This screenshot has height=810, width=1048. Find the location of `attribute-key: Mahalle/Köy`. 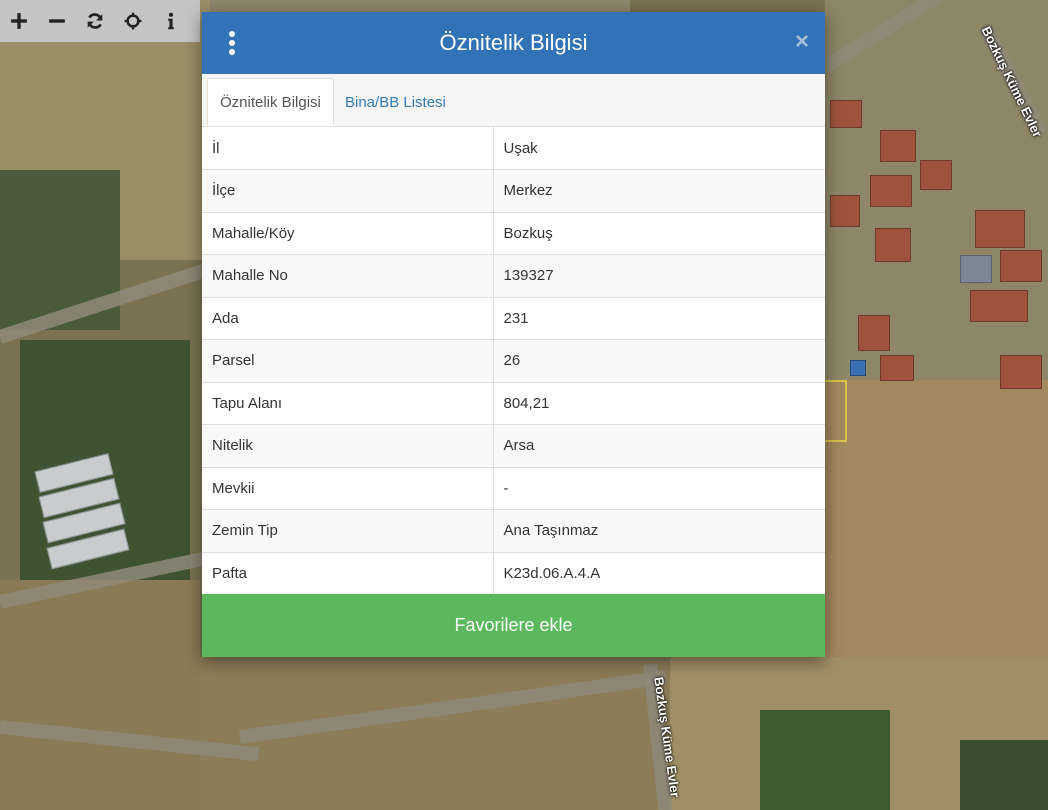

attribute-key: Mahalle/Köy is located at coordinates (348, 233).